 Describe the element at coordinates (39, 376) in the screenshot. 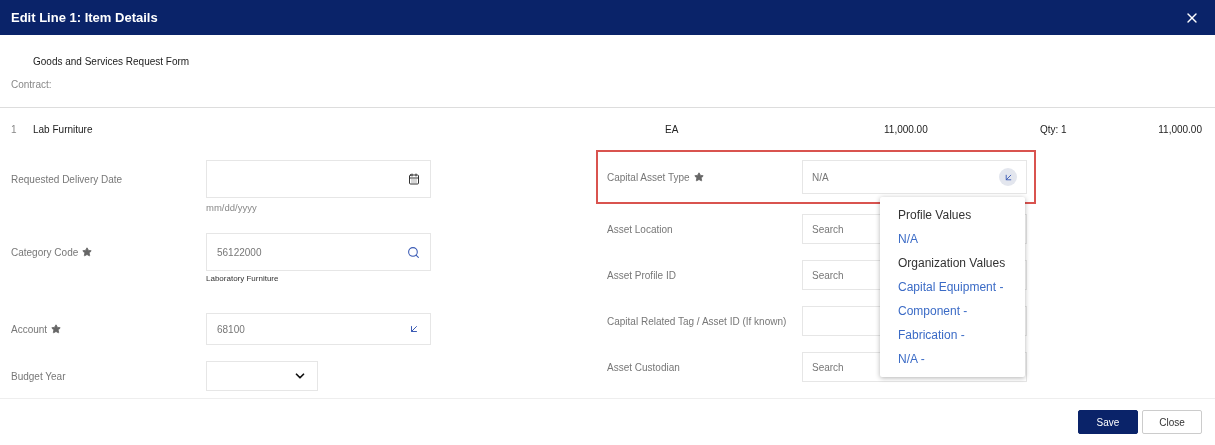

I see `field-label: Budget Year` at that location.